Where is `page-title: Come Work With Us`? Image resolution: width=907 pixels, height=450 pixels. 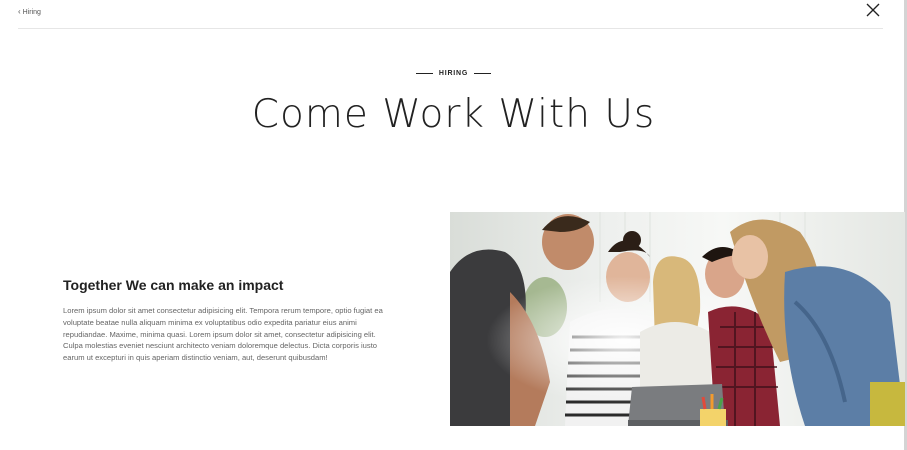
page-title: Come Work With Us is located at coordinates (453, 114).